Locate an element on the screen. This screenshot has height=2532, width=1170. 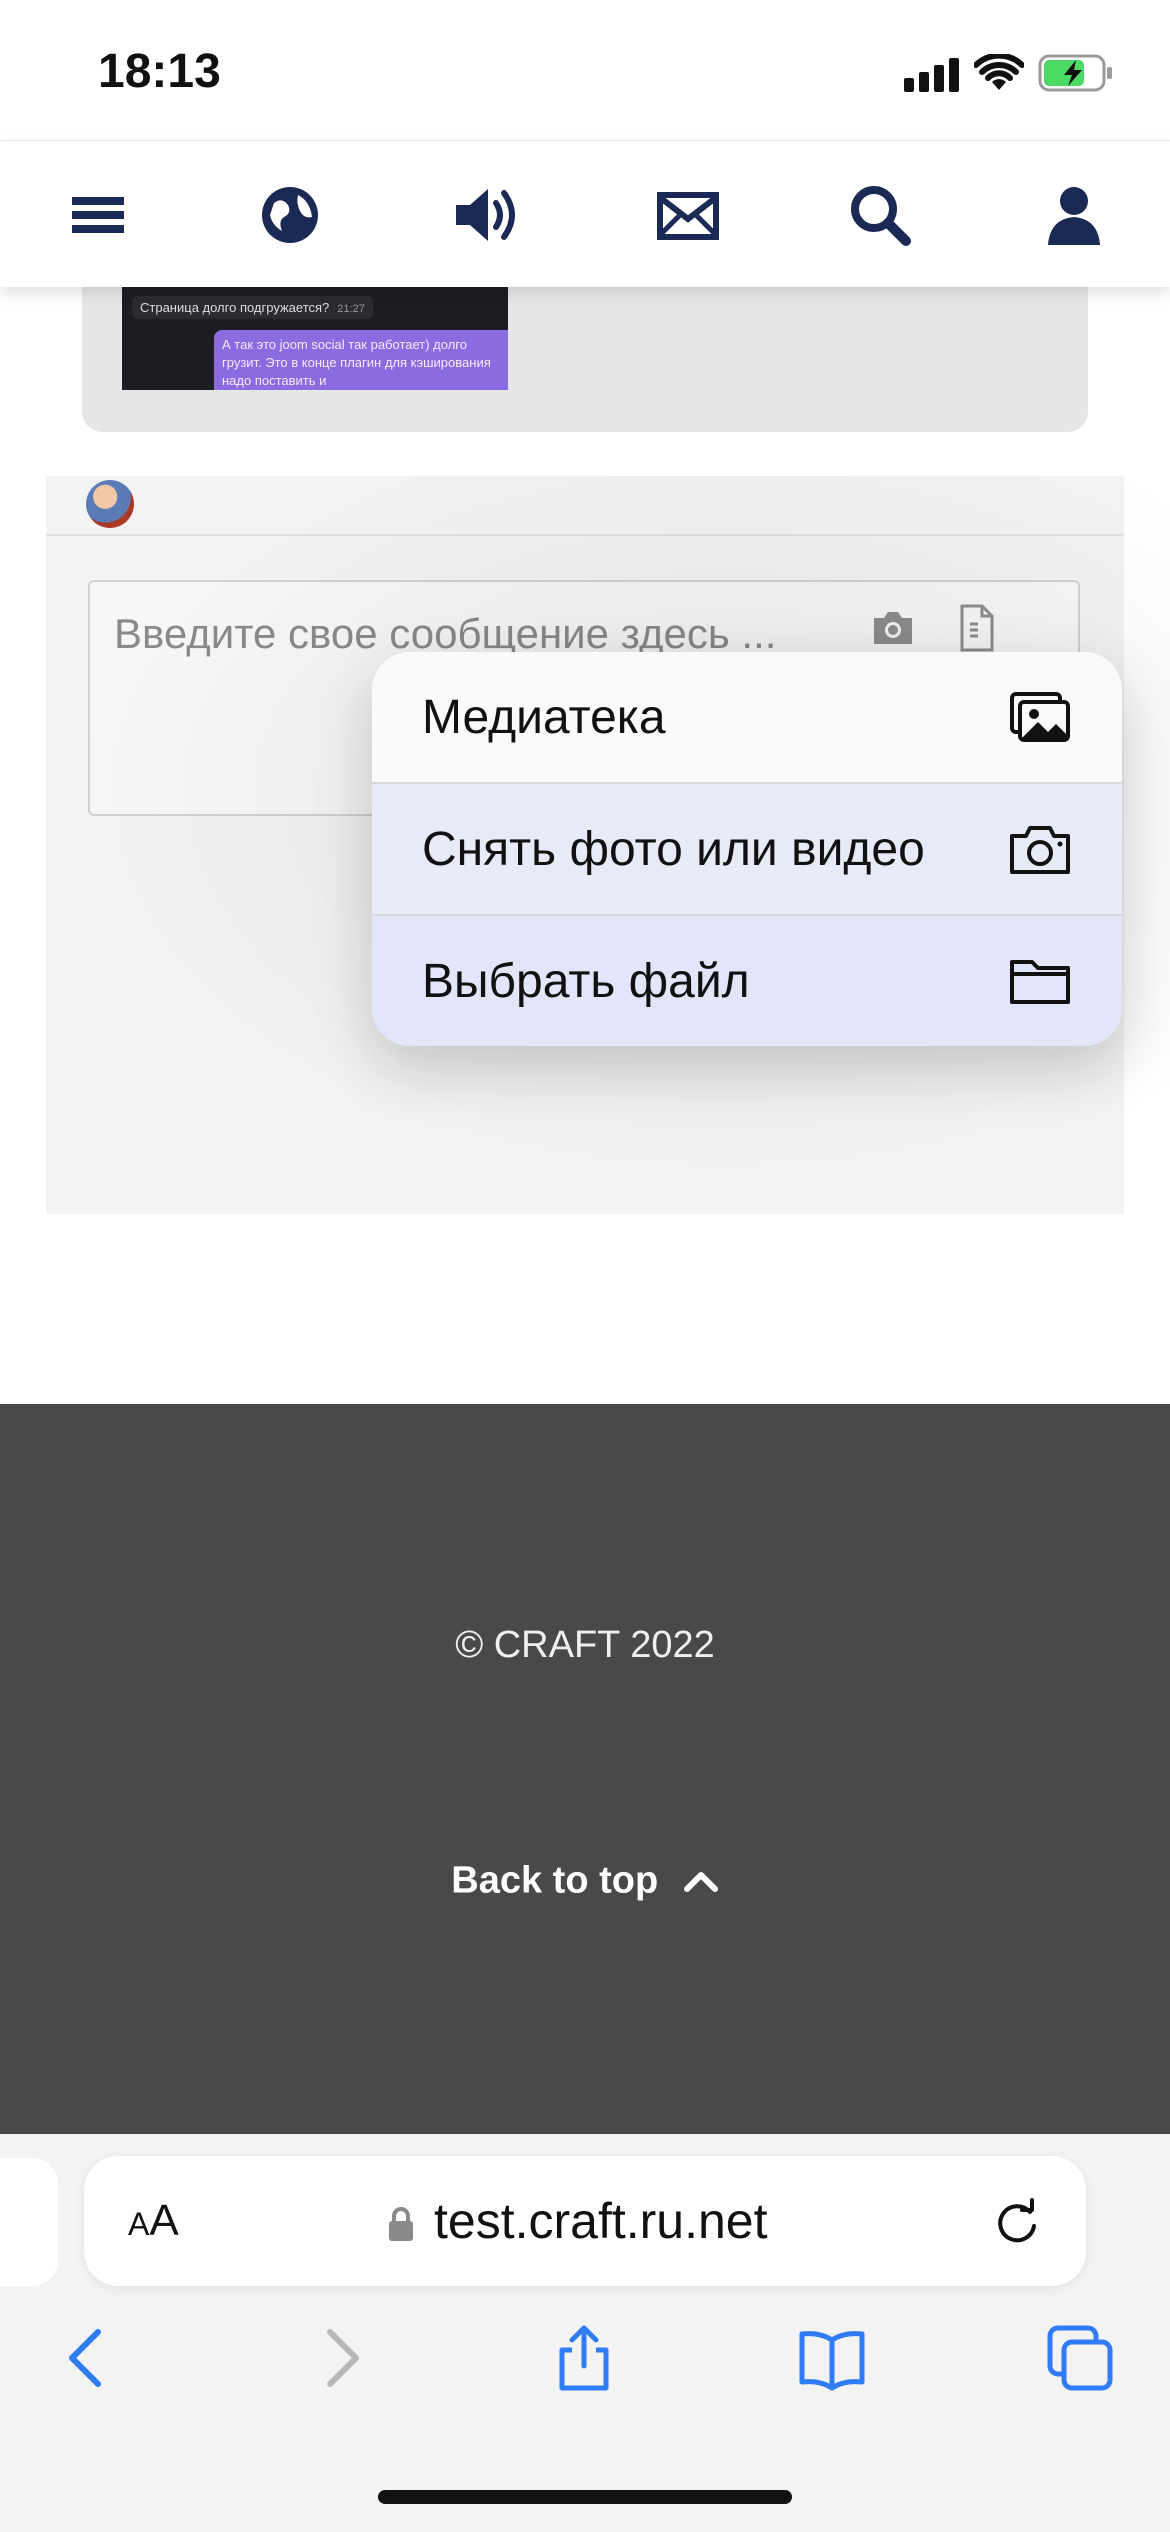
menu-icon is located at coordinates (98, 215).